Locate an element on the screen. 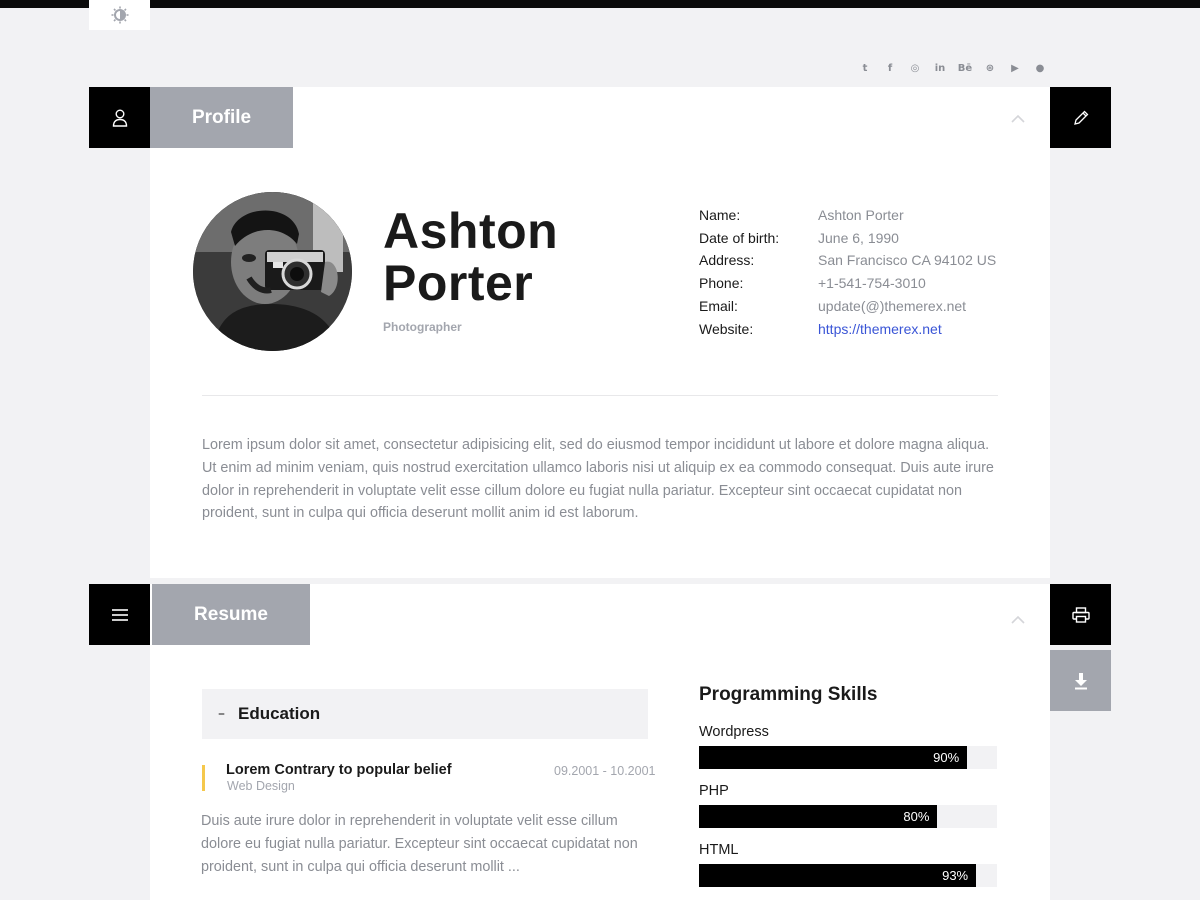 This screenshot has height=900, width=1200. info-value: Ashton Porter is located at coordinates (861, 215).